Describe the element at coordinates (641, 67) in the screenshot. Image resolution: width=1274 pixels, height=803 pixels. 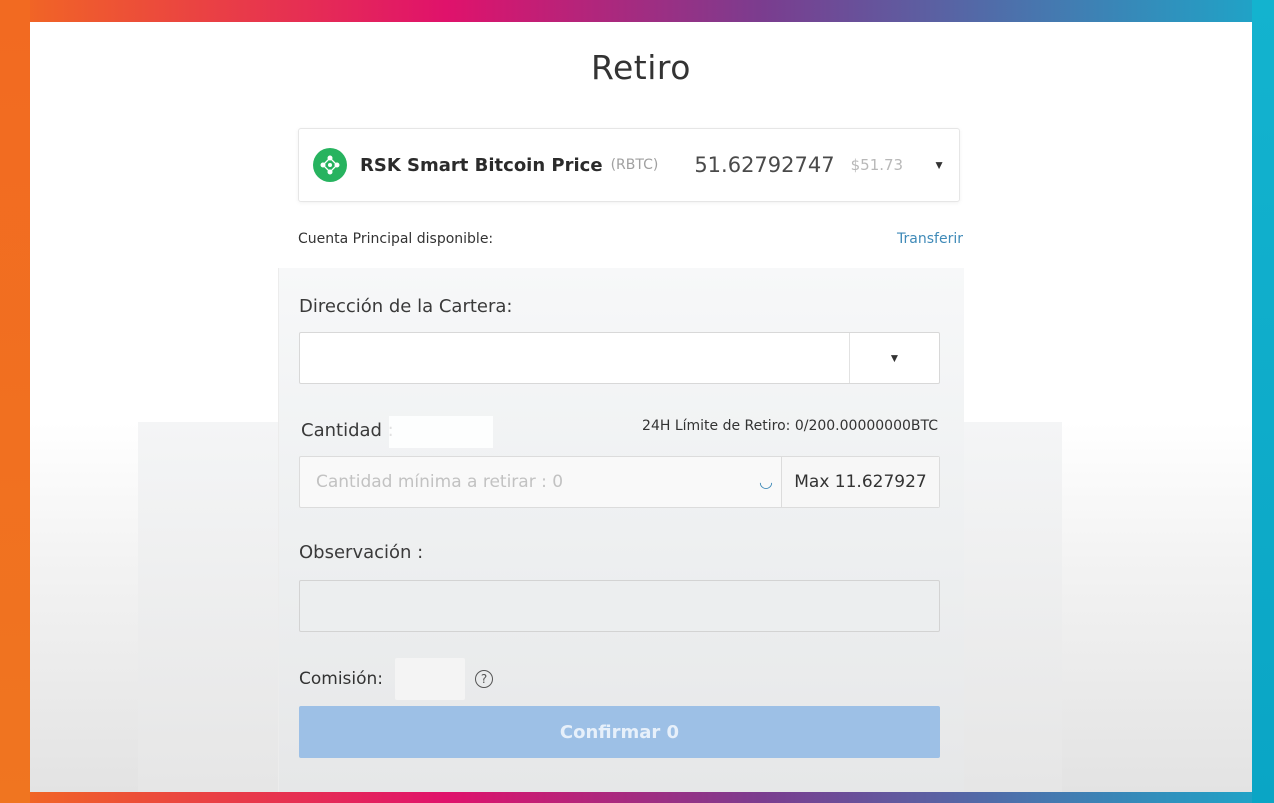
I see `page-title: Retiro` at that location.